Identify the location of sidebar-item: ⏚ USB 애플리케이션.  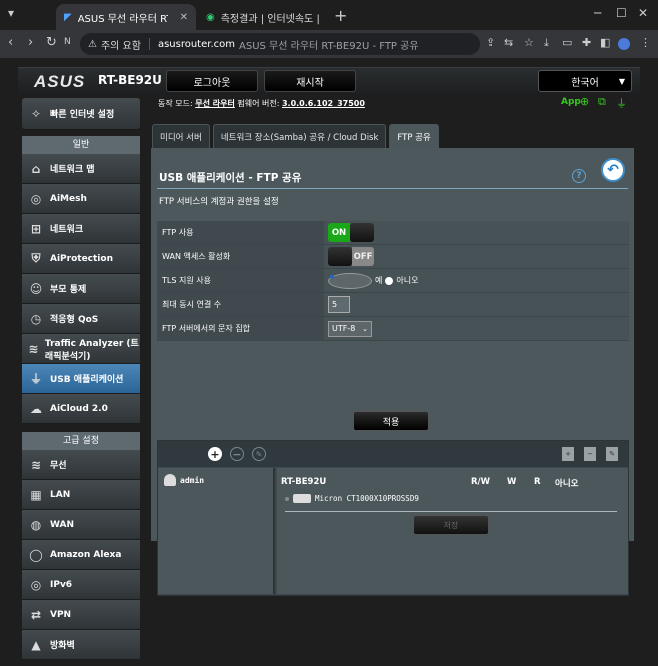
(81, 379).